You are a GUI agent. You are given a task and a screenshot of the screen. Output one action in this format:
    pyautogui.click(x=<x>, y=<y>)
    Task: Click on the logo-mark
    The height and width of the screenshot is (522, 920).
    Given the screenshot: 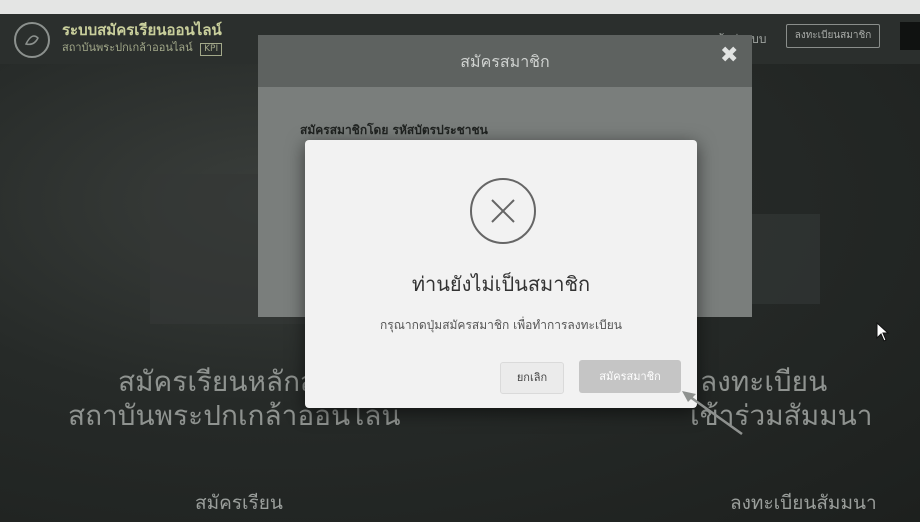 What is the action you would take?
    pyautogui.click(x=31, y=40)
    